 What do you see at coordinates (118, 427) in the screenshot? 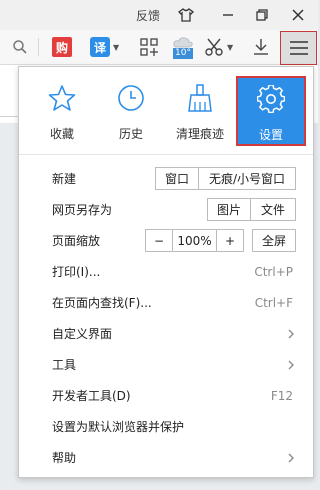
I see `default-browser-label: 设置为默认浏览器并保护` at bounding box center [118, 427].